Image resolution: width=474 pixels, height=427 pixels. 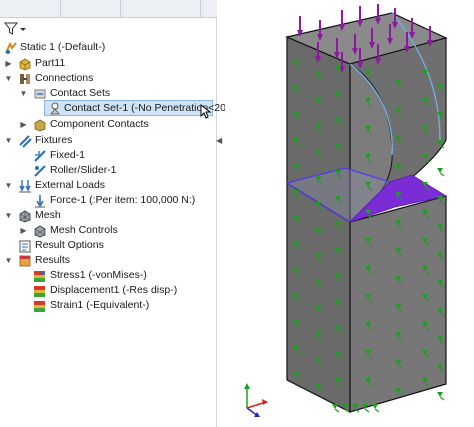 I want to click on tree-label: Mesh Controls, so click(x=84, y=230).